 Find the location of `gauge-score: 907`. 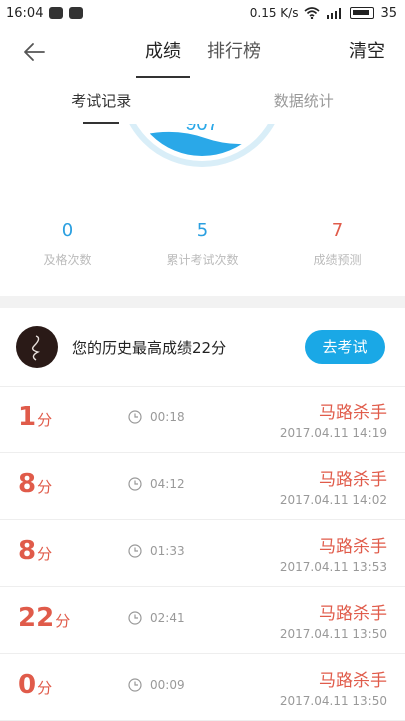

gauge-score: 907 is located at coordinates (201, 129).